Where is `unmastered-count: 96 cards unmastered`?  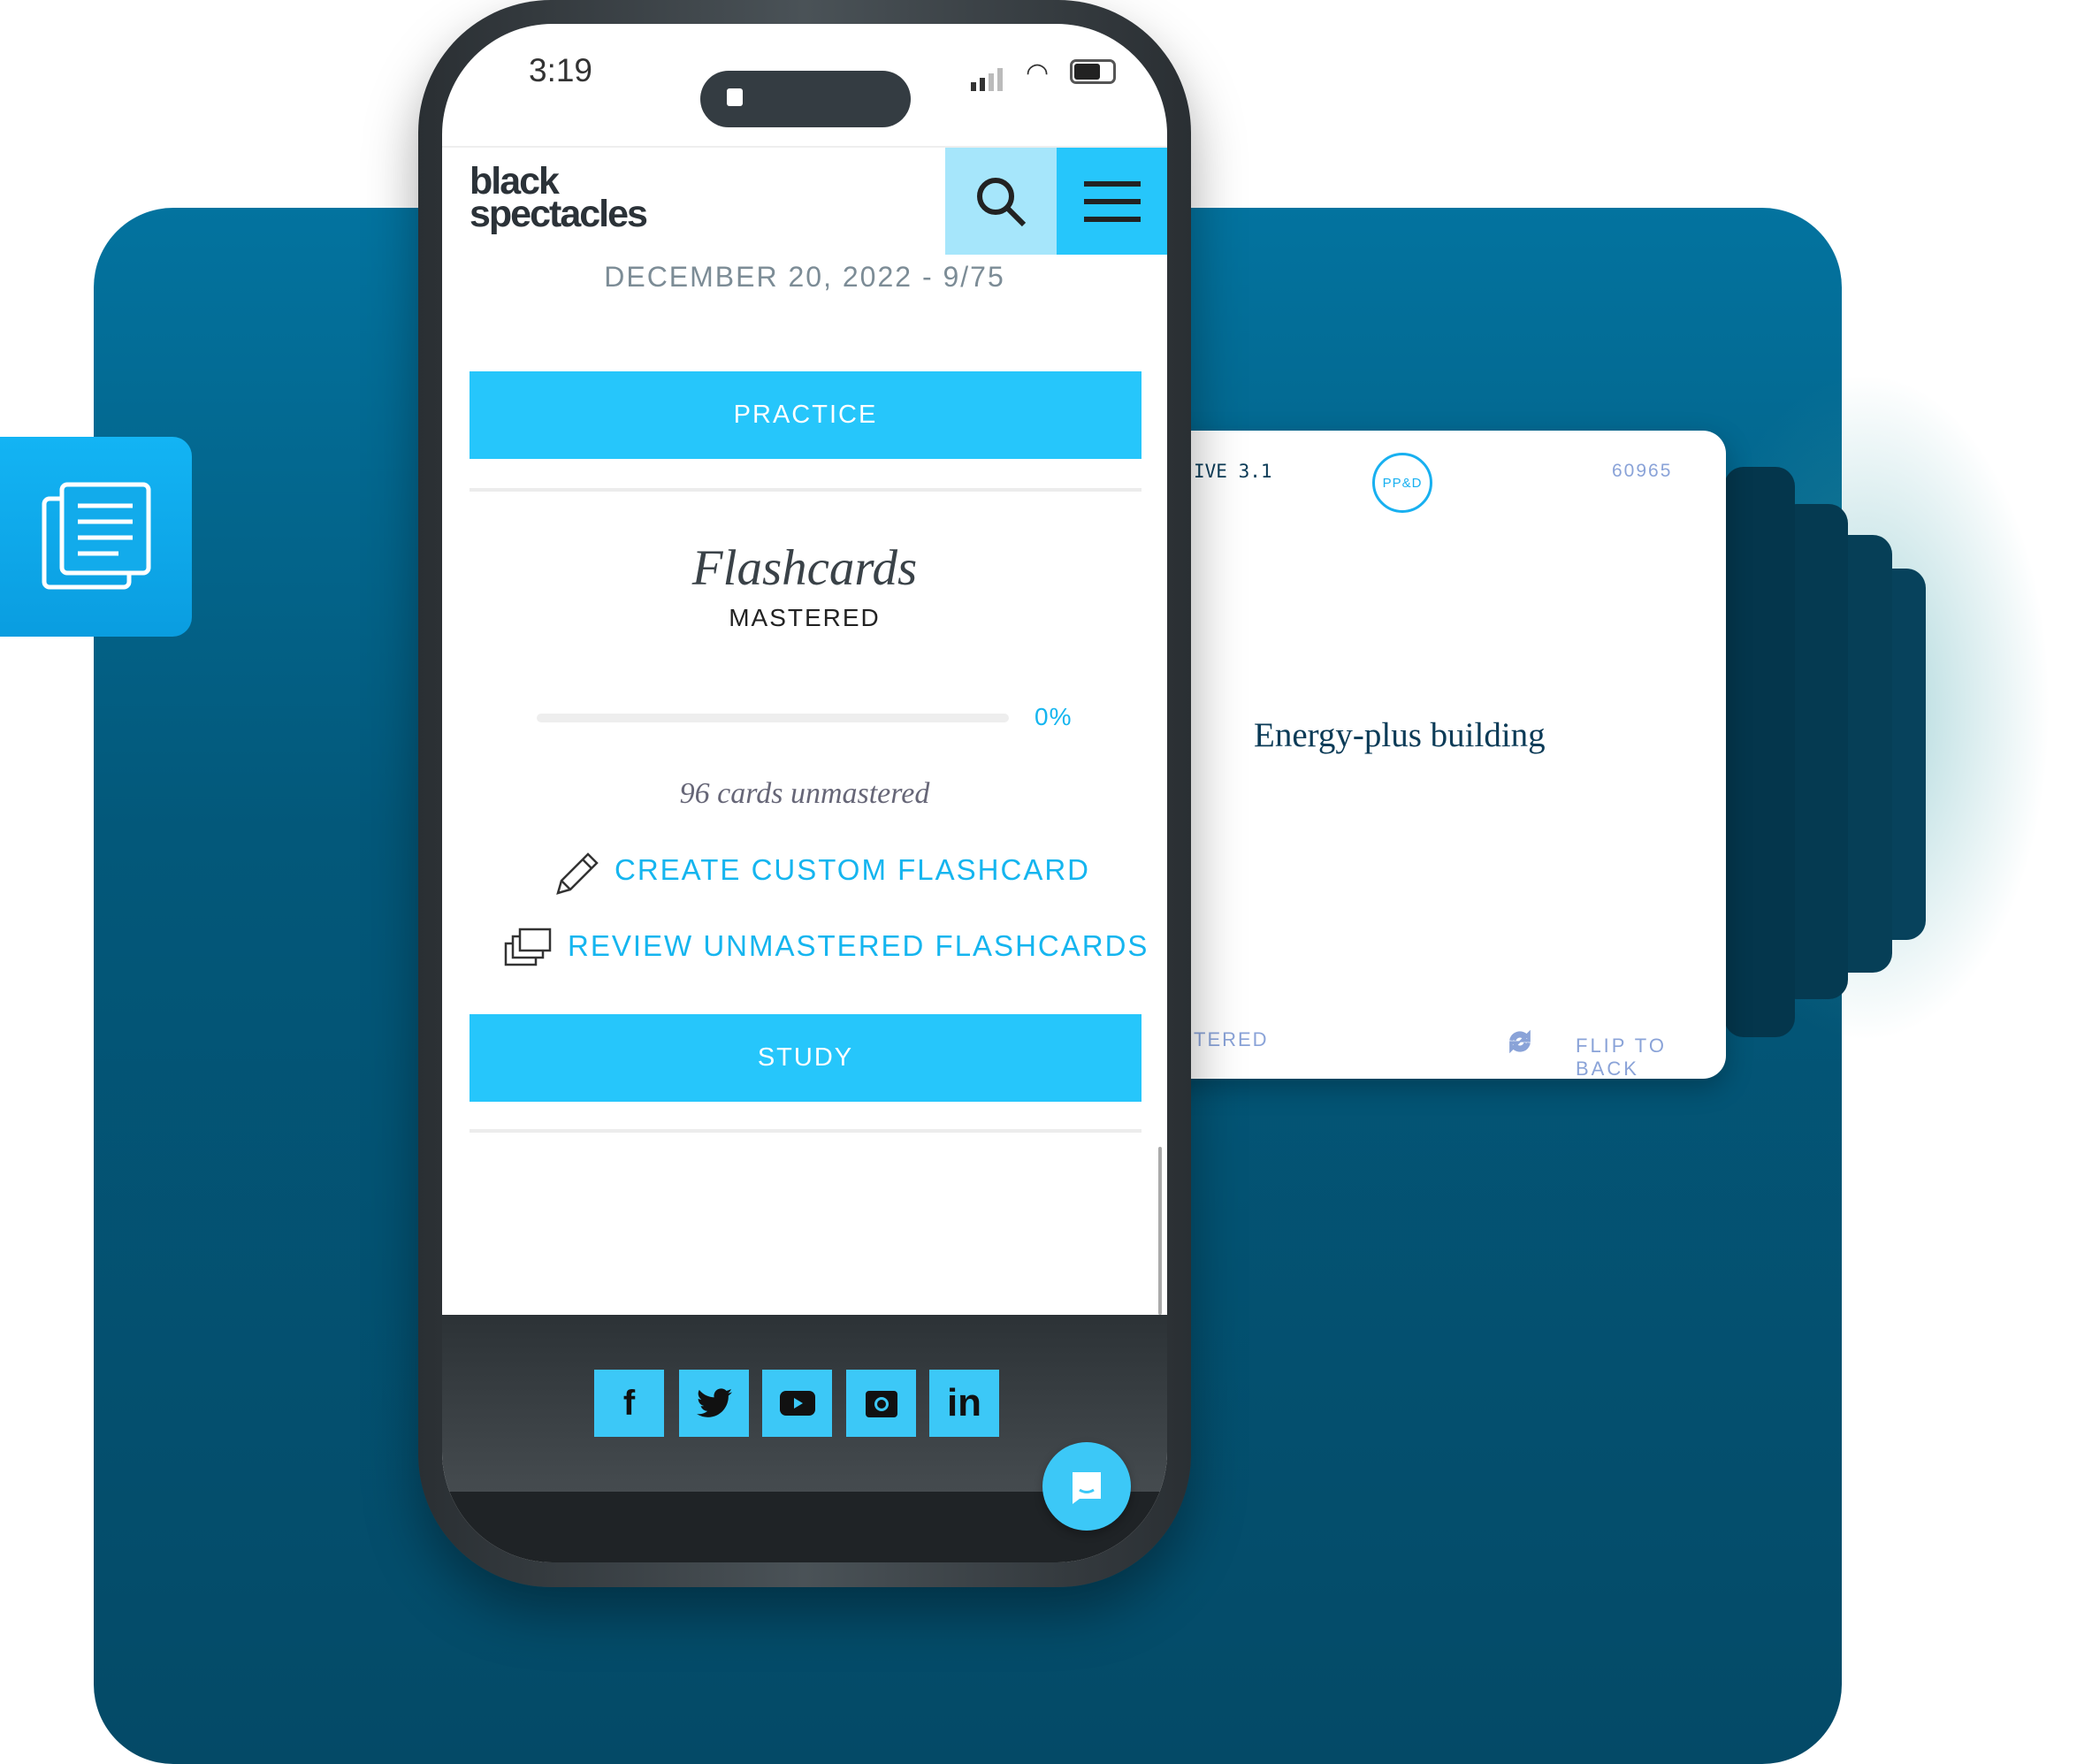 unmastered-count: 96 cards unmastered is located at coordinates (804, 793).